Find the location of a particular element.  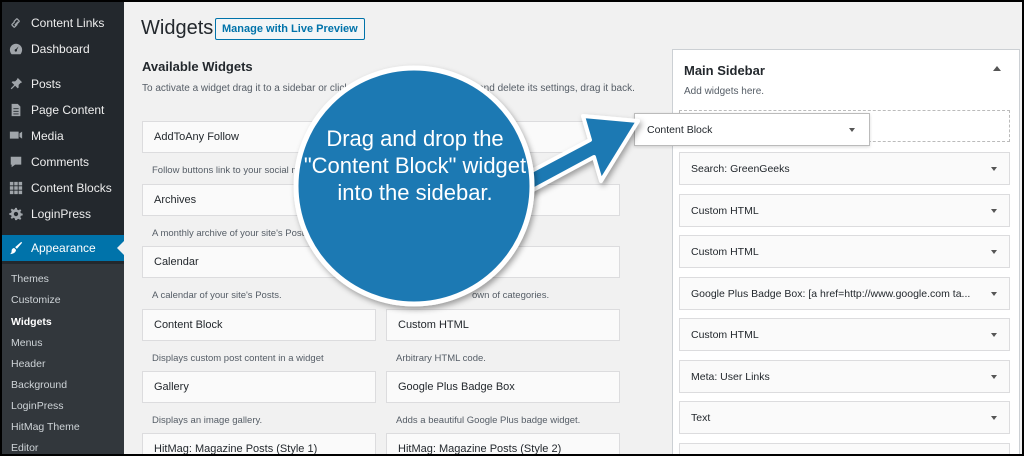

live-preview-button: Manage with Live Preview is located at coordinates (290, 29).